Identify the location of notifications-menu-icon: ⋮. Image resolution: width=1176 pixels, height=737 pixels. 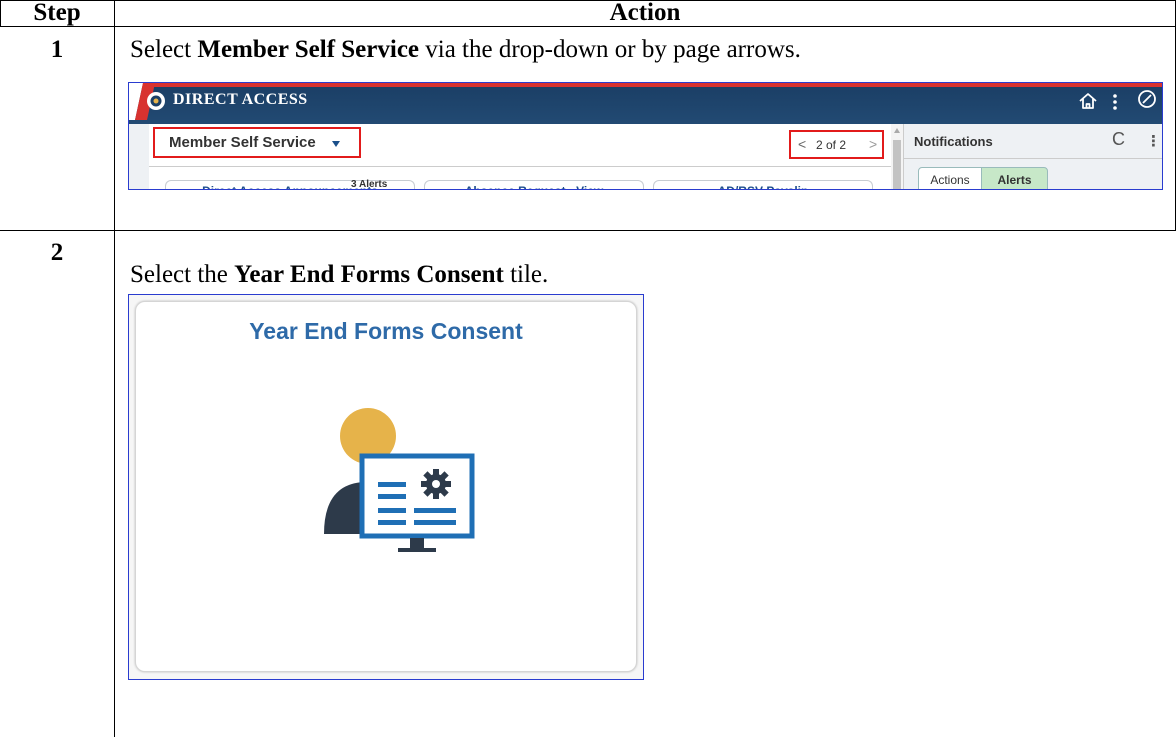
(1153, 141).